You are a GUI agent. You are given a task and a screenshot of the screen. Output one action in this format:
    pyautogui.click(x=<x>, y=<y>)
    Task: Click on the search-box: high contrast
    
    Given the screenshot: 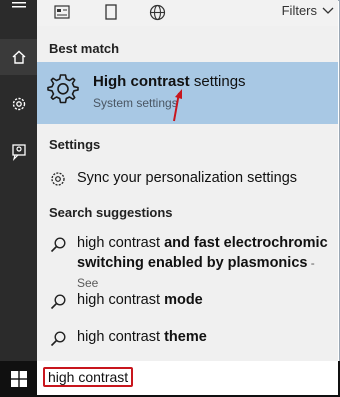 What is the action you would take?
    pyautogui.click(x=187, y=378)
    